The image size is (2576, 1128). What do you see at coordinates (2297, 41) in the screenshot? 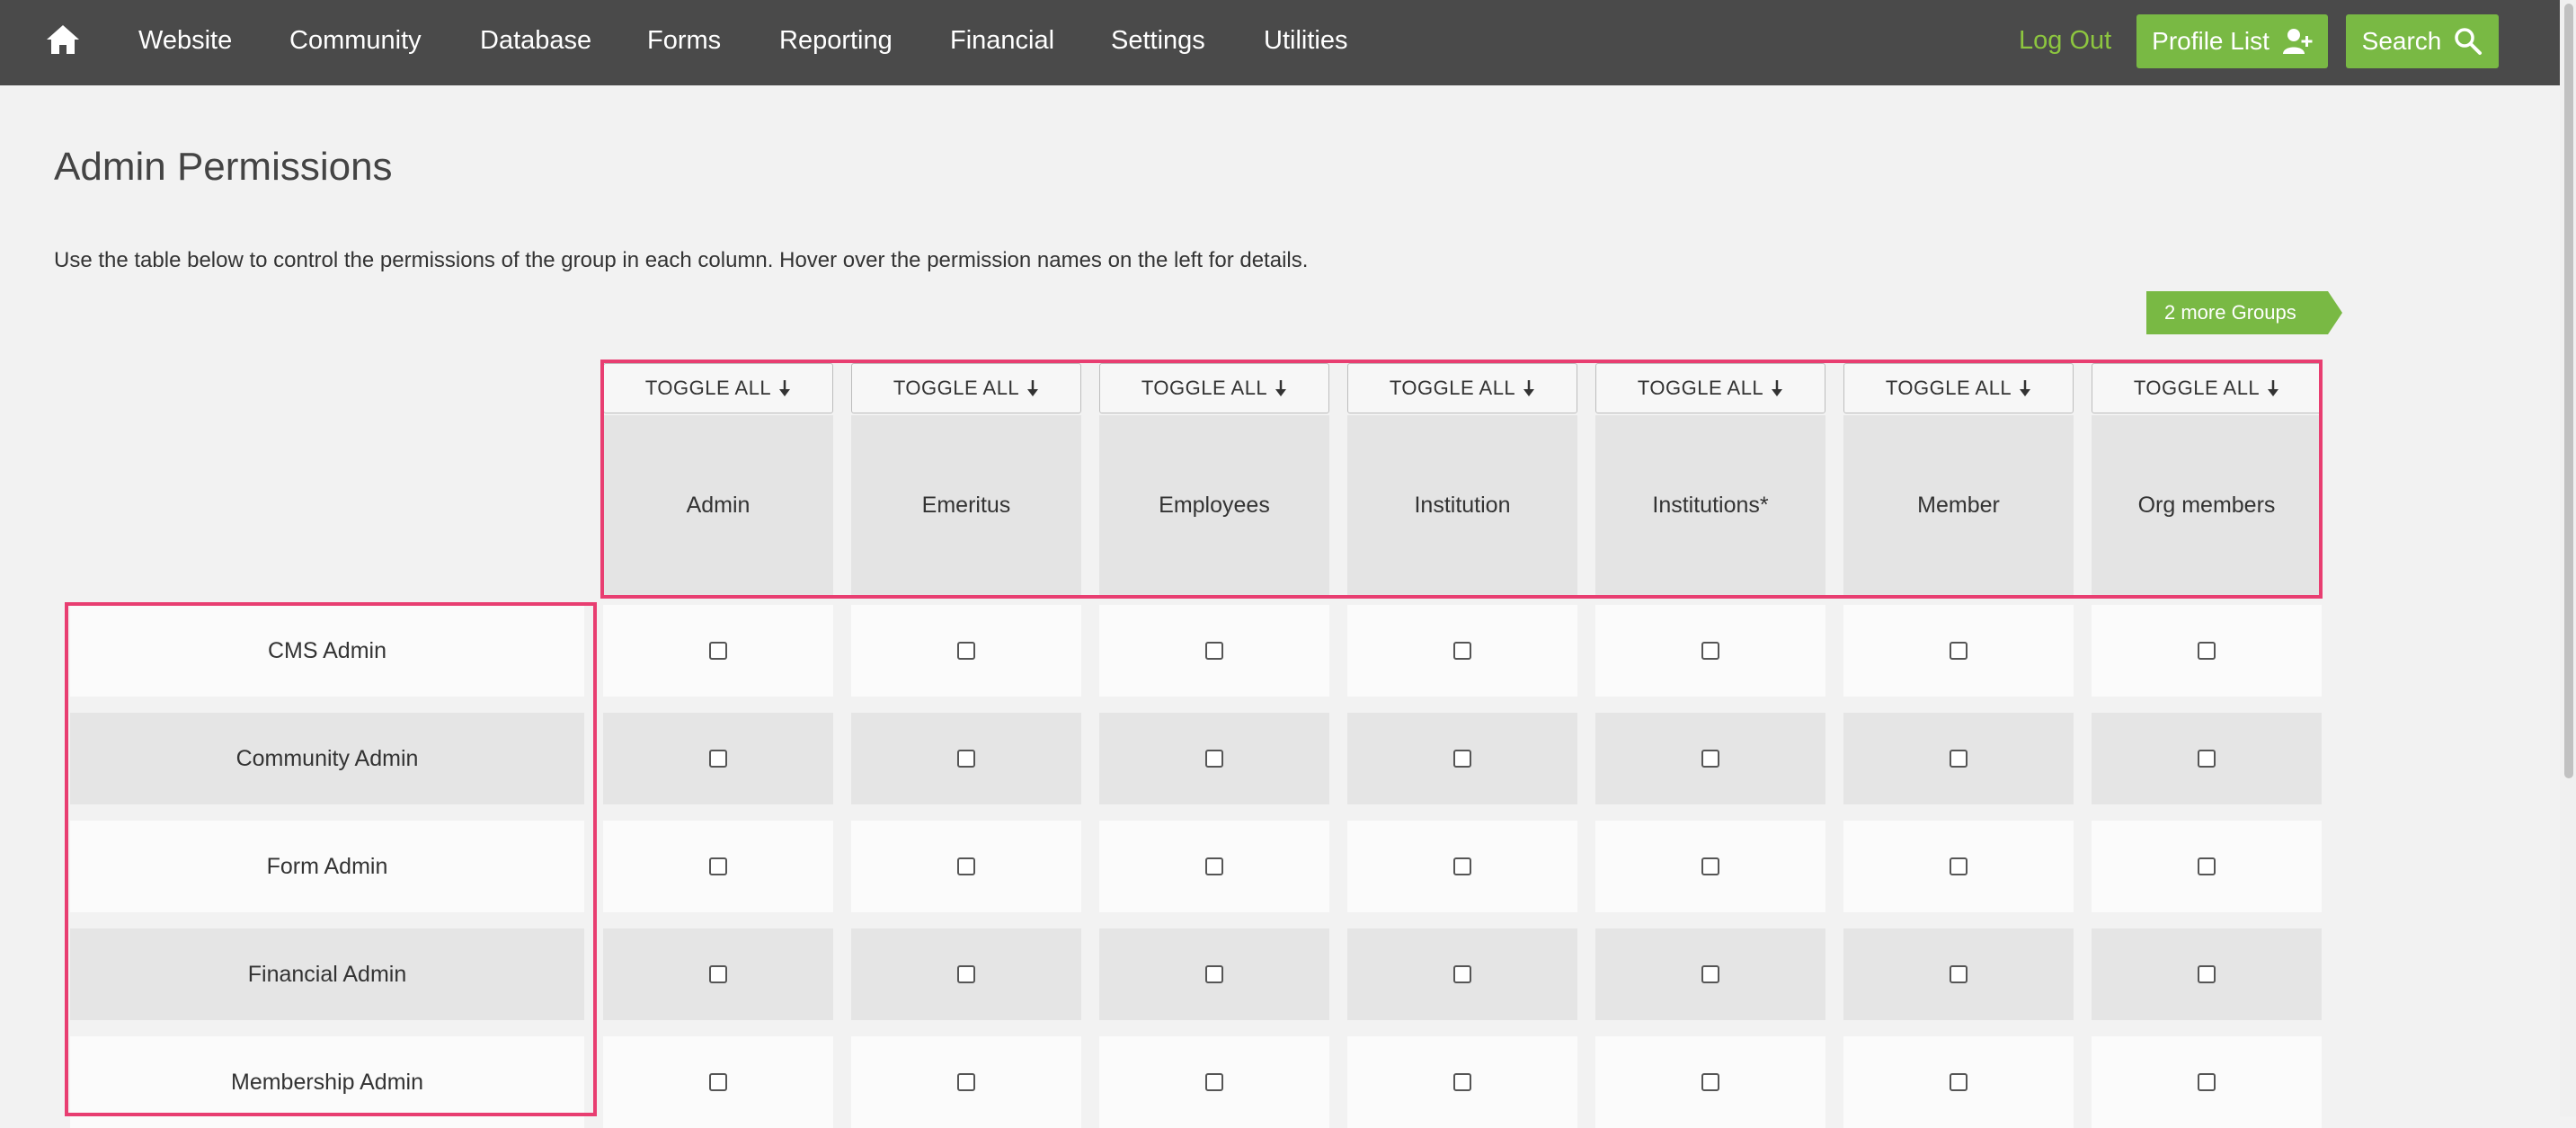
I see `add-user-icon` at bounding box center [2297, 41].